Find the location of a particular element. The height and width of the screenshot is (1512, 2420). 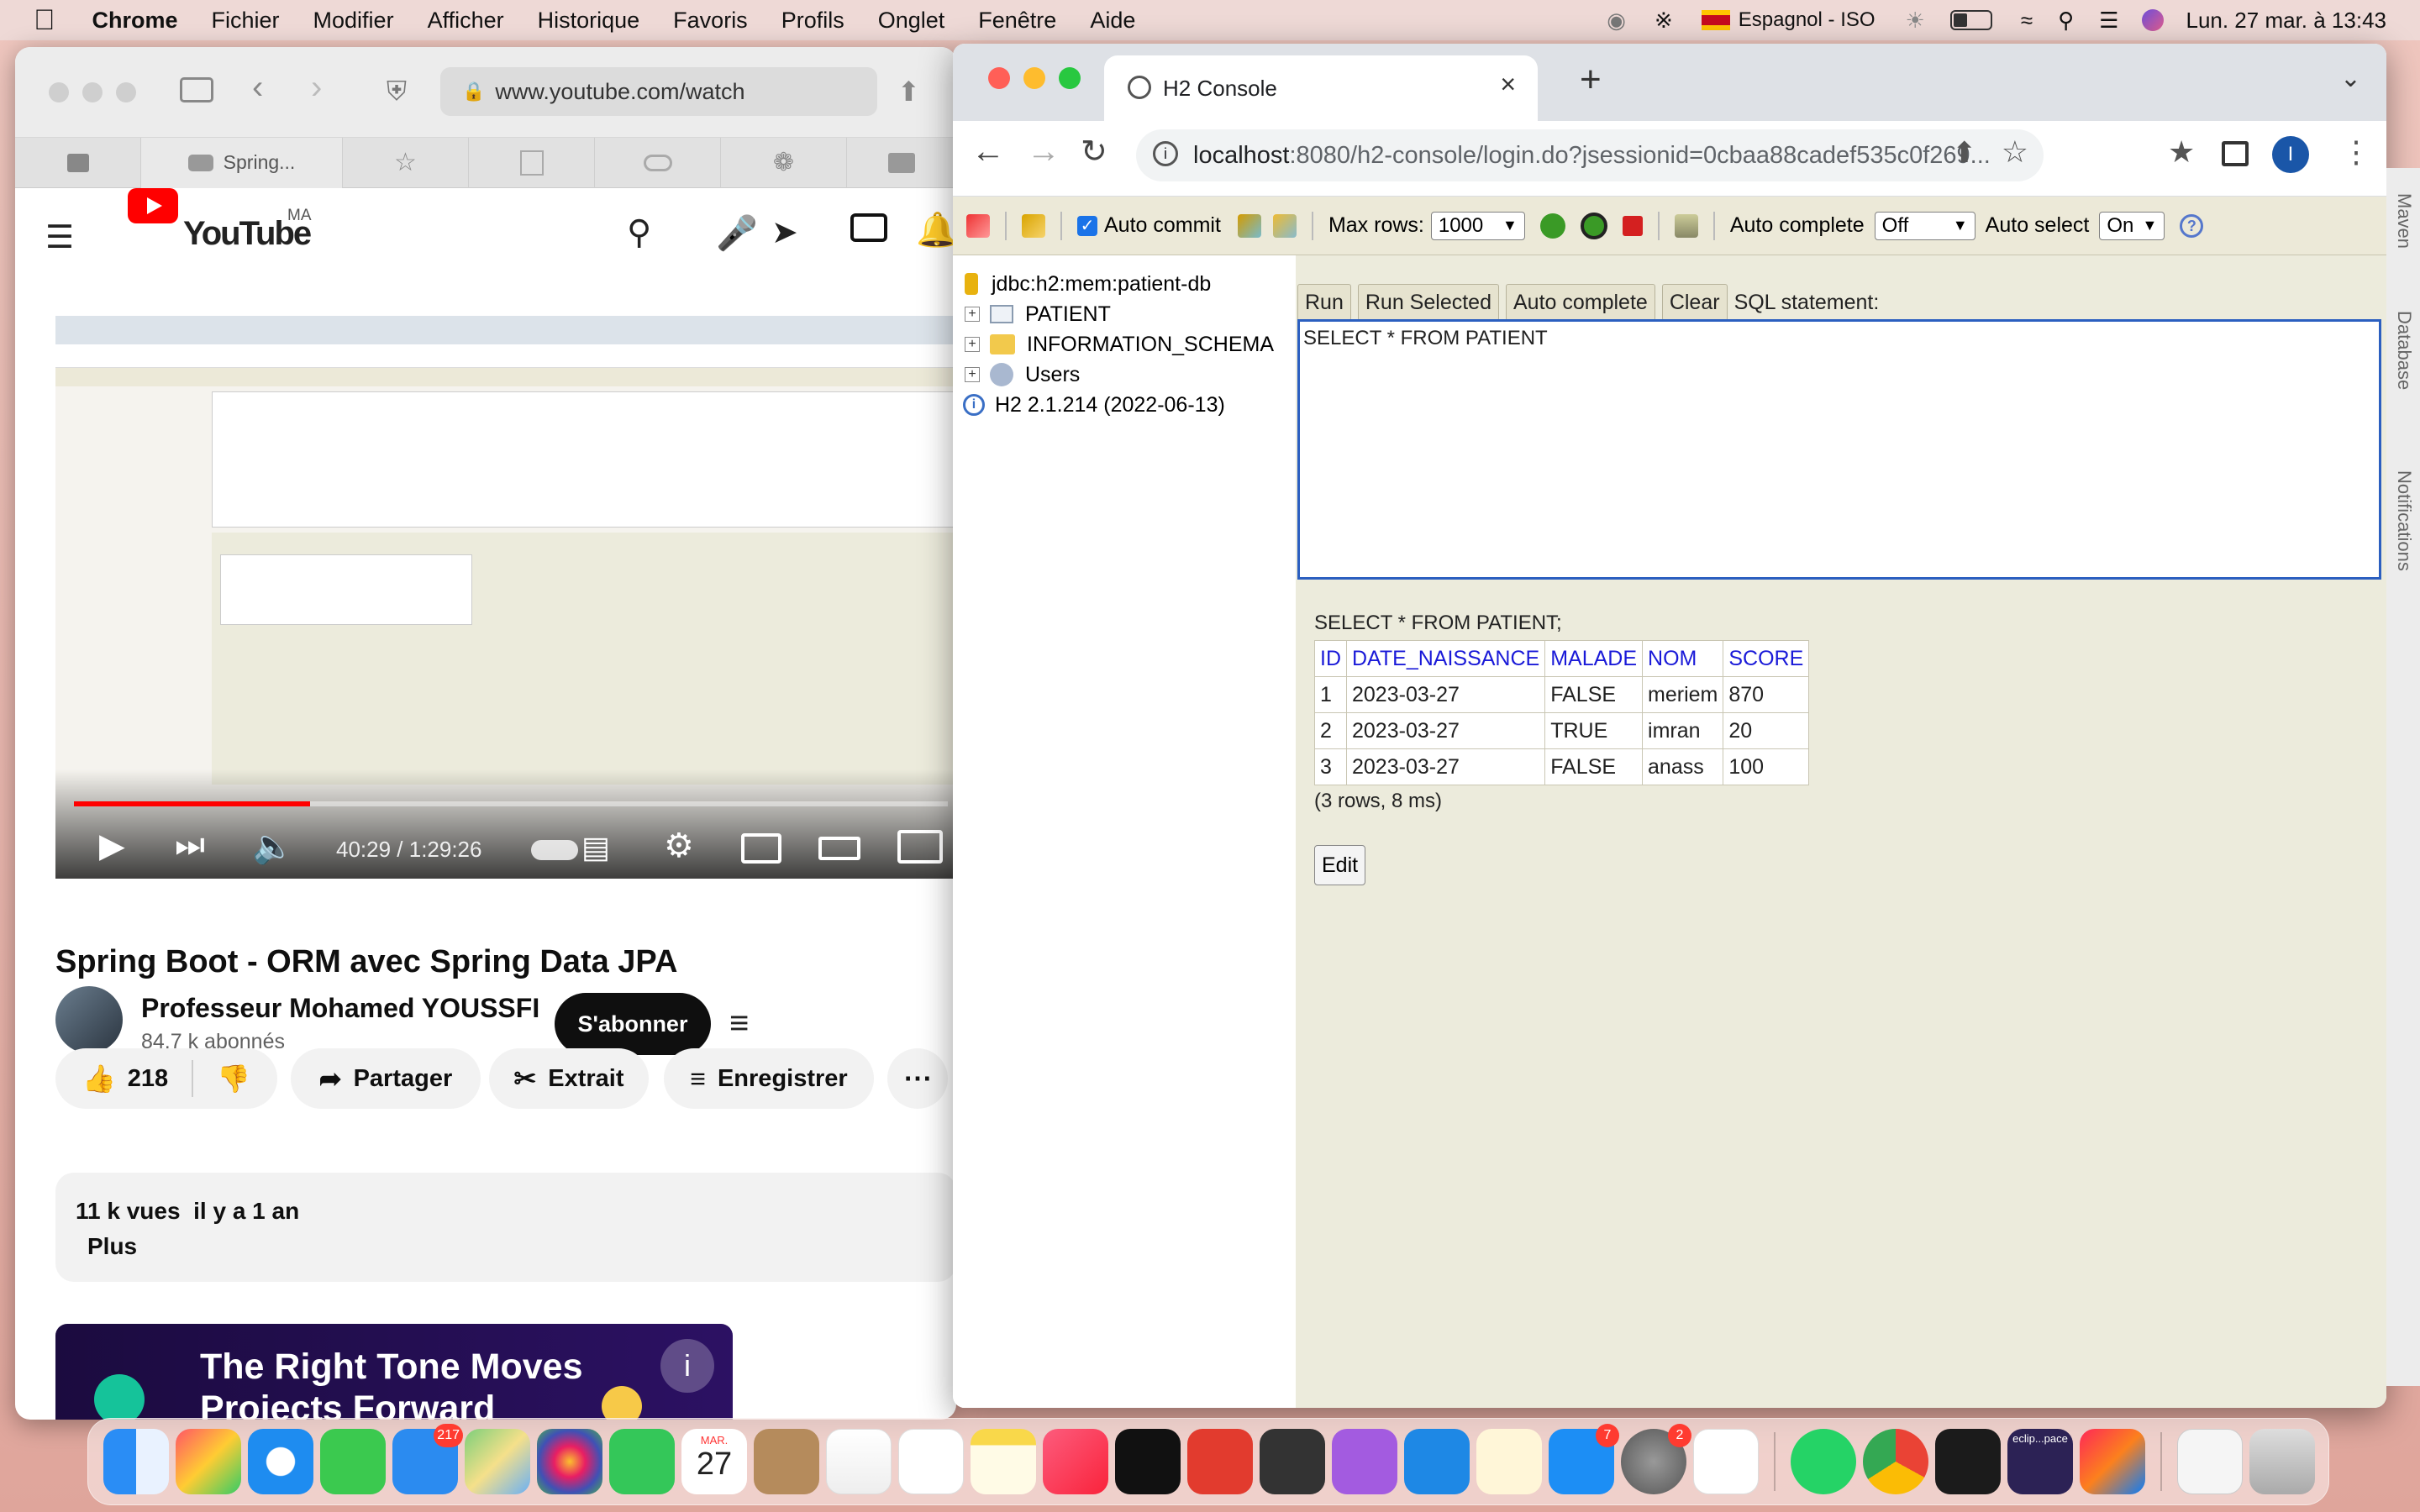

facetime-icon is located at coordinates (642, 1461).